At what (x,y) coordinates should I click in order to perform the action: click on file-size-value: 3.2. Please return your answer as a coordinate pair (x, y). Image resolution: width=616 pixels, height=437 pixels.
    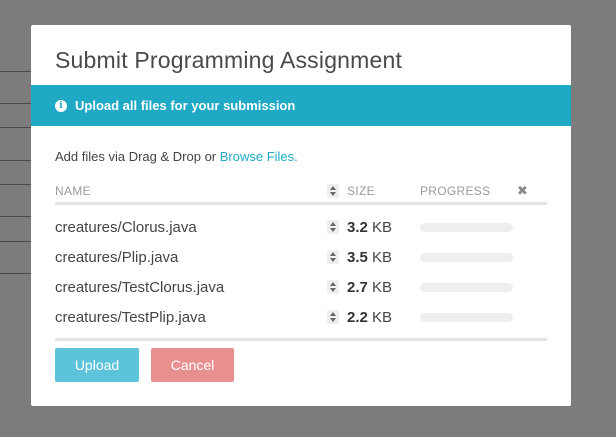
    Looking at the image, I should click on (357, 227).